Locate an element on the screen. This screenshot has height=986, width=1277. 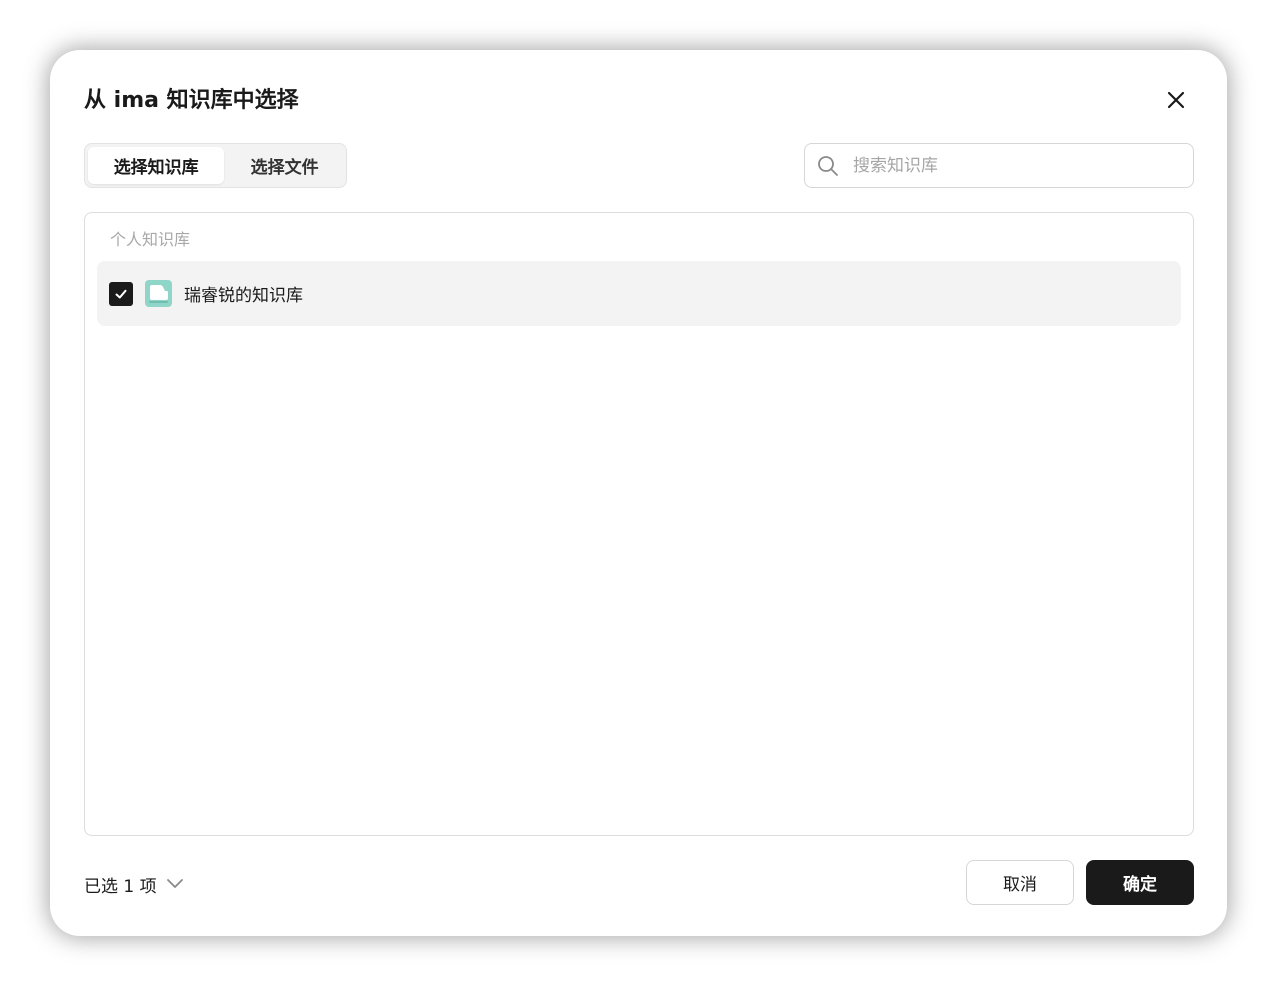
checkmark-icon is located at coordinates (121, 293).